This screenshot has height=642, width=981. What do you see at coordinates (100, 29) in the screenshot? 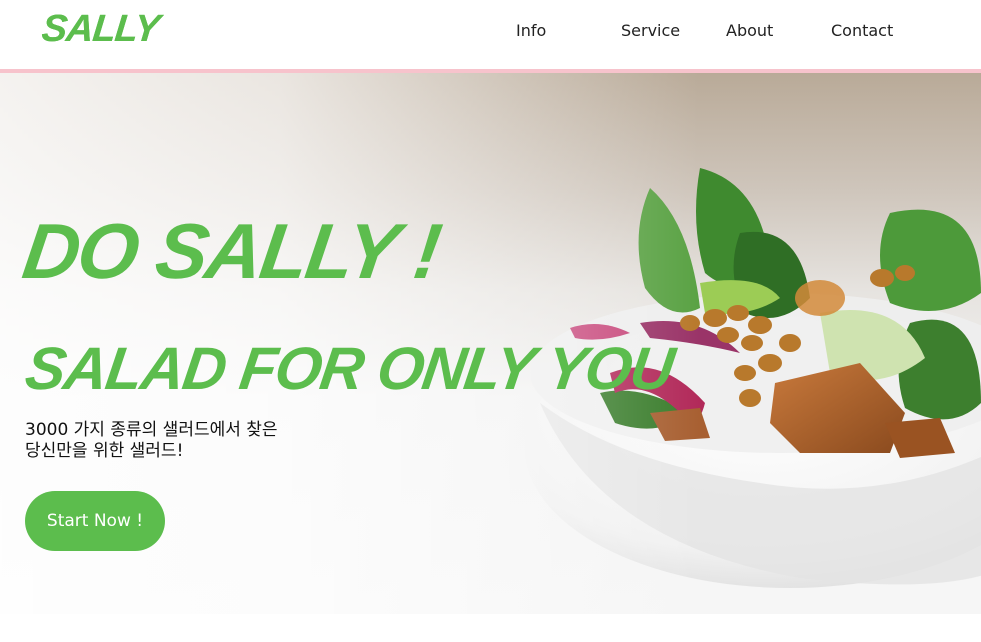
I see `brand-logo: SALLY` at bounding box center [100, 29].